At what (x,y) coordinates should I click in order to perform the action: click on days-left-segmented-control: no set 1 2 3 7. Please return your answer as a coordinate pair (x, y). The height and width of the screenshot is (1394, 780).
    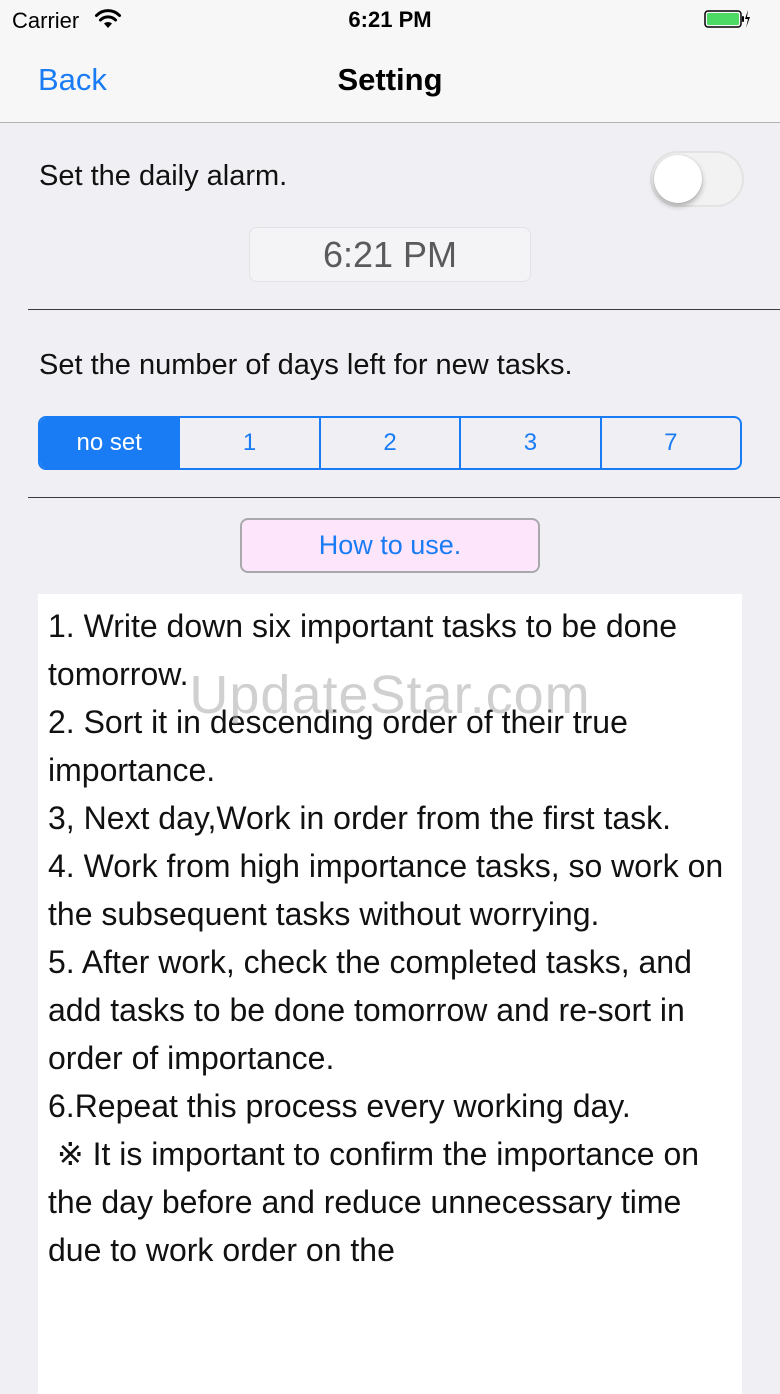
    Looking at the image, I should click on (390, 443).